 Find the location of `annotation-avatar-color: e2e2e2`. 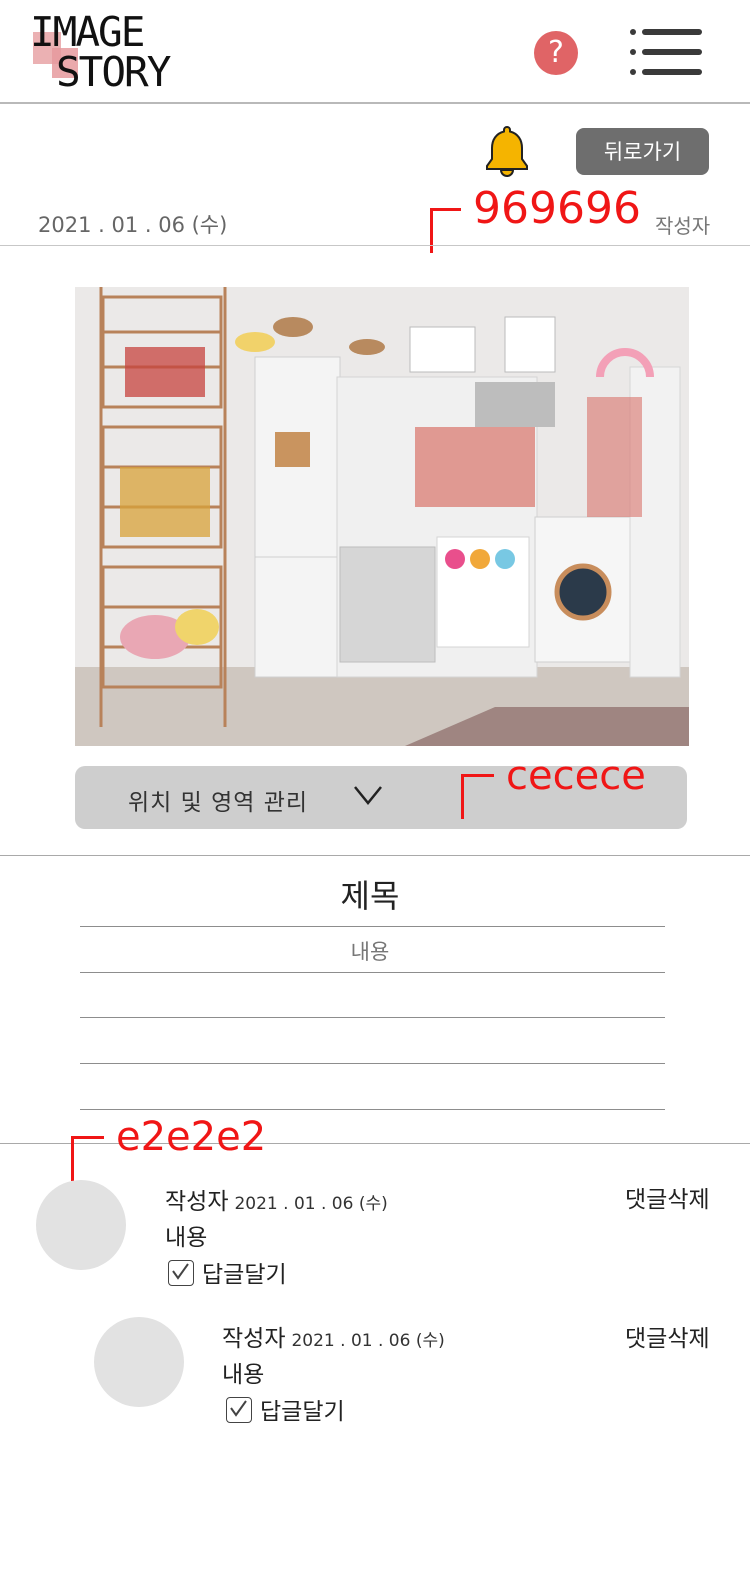

annotation-avatar-color: e2e2e2 is located at coordinates (191, 1137).